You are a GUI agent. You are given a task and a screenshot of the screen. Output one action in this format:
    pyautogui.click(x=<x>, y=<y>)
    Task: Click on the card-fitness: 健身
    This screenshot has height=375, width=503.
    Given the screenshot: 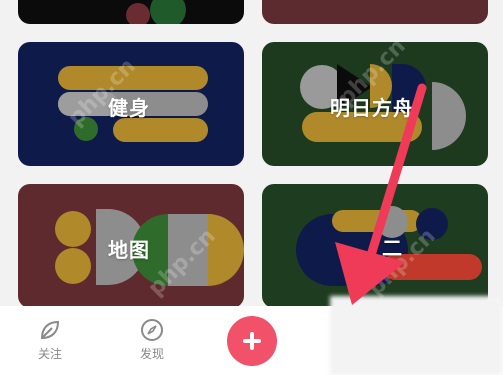 What is the action you would take?
    pyautogui.click(x=131, y=104)
    